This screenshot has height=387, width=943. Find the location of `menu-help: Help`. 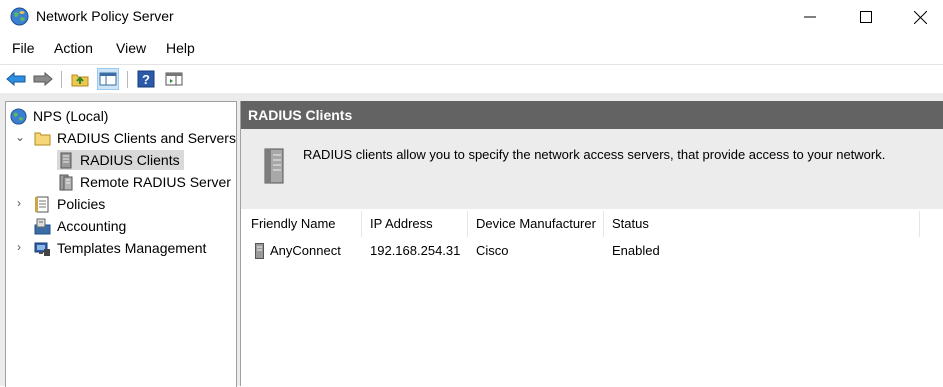

menu-help: Help is located at coordinates (180, 48).